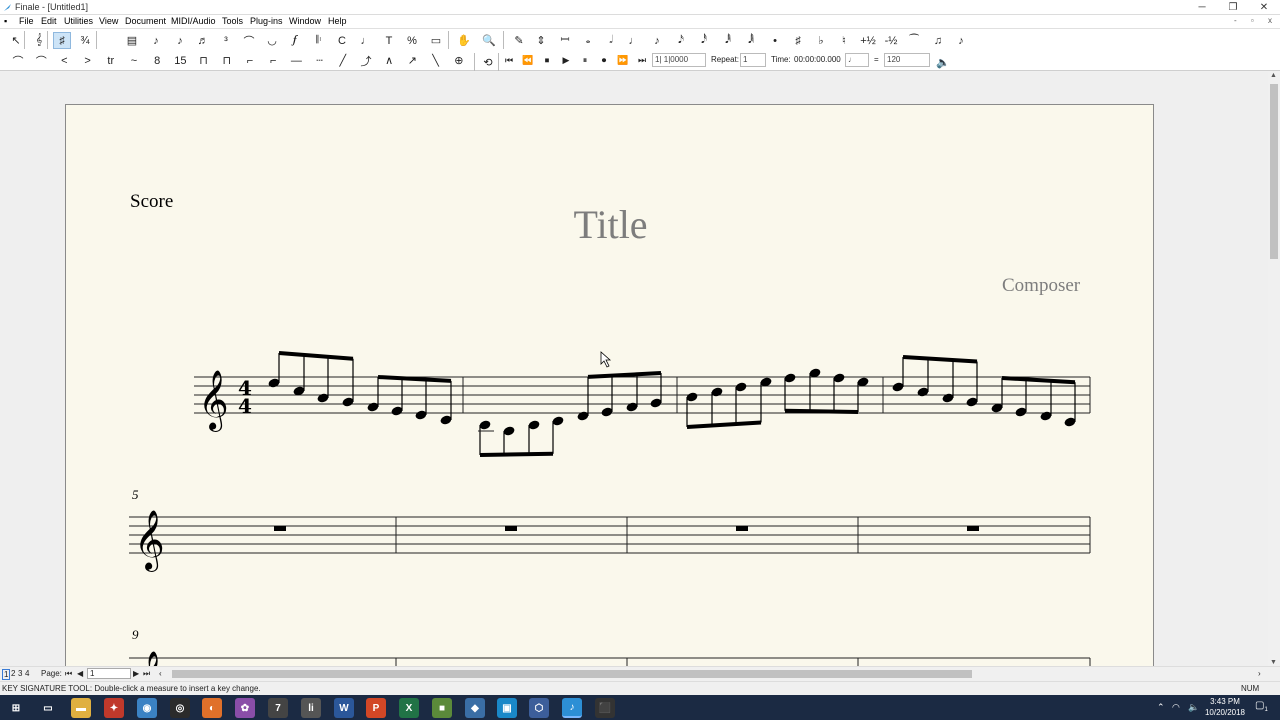 The image size is (1280, 720). I want to click on record-icon: ⏺, so click(604, 60).